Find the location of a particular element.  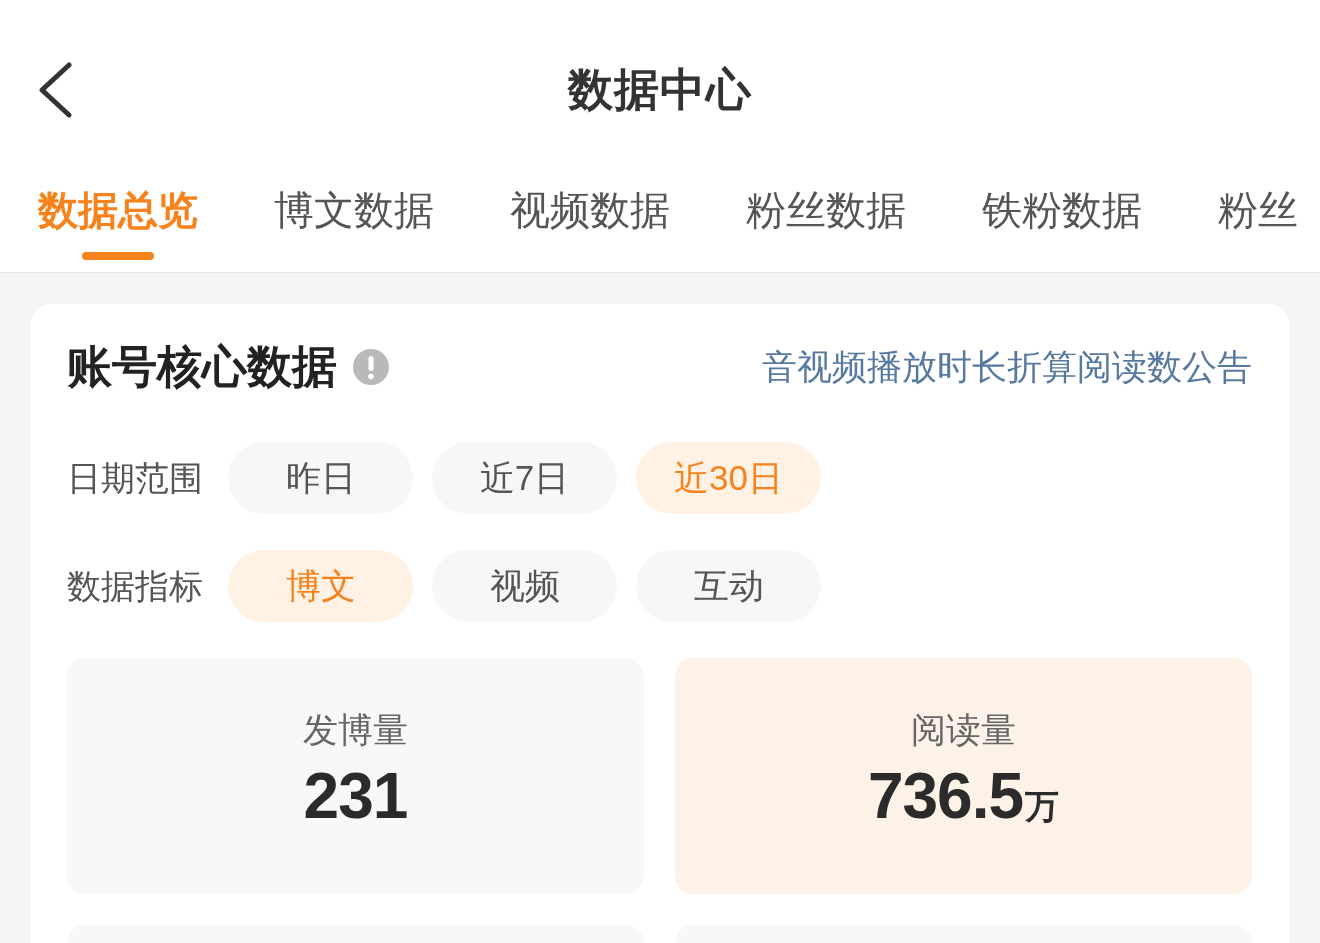

filter-pill: 视频 is located at coordinates (524, 586).